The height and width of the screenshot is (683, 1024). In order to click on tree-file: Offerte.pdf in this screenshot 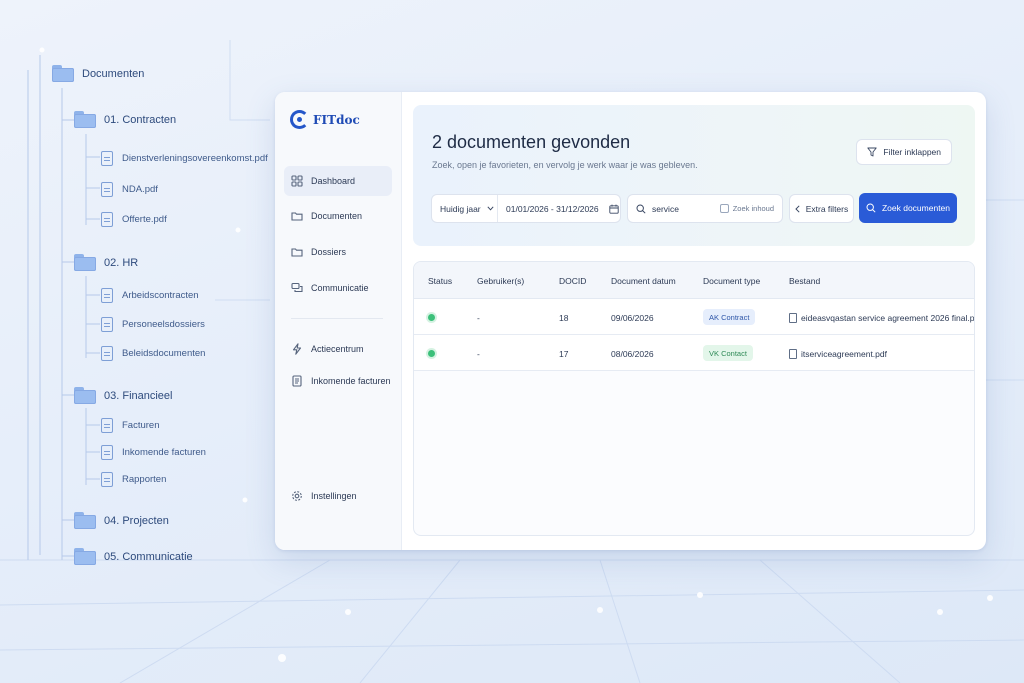, I will do `click(134, 219)`.